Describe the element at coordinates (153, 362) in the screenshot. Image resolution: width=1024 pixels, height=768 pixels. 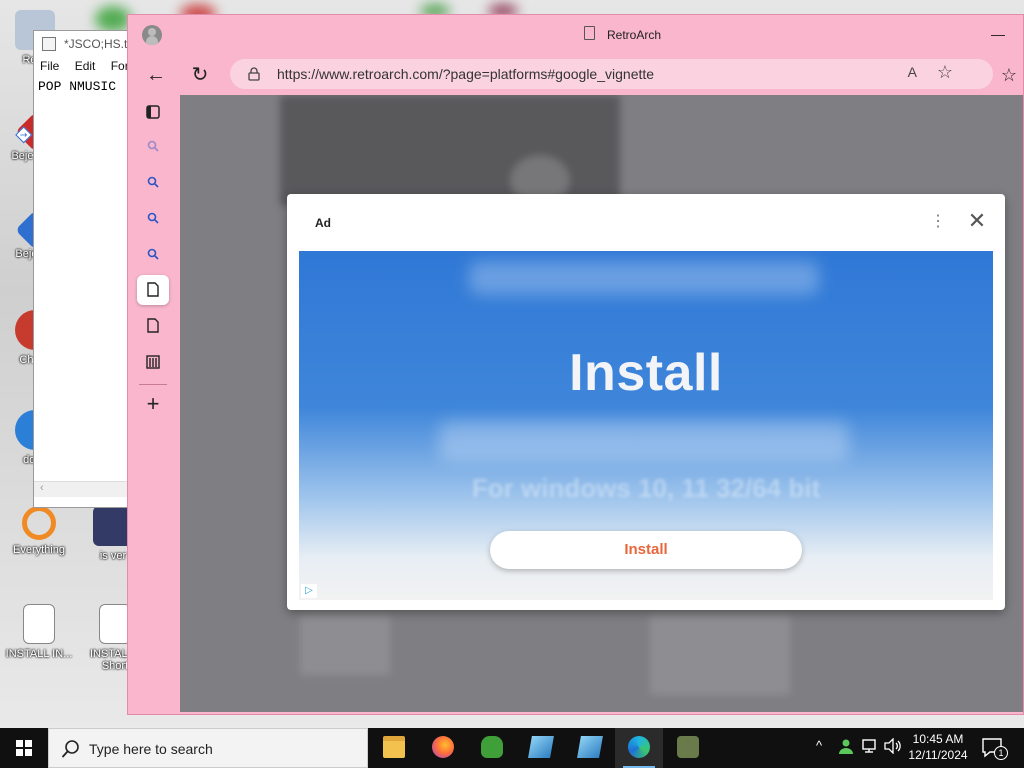
I see `tab-app-icon` at that location.